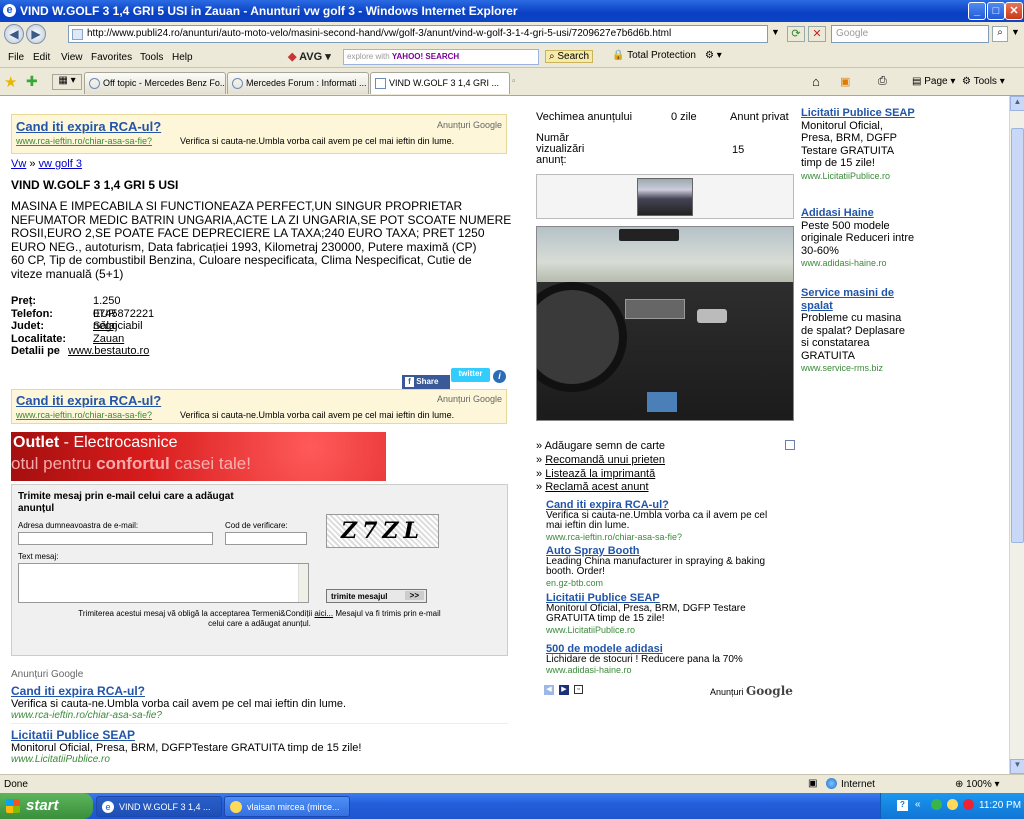 This screenshot has width=1024, height=819. I want to click on car-photo, so click(665, 323).